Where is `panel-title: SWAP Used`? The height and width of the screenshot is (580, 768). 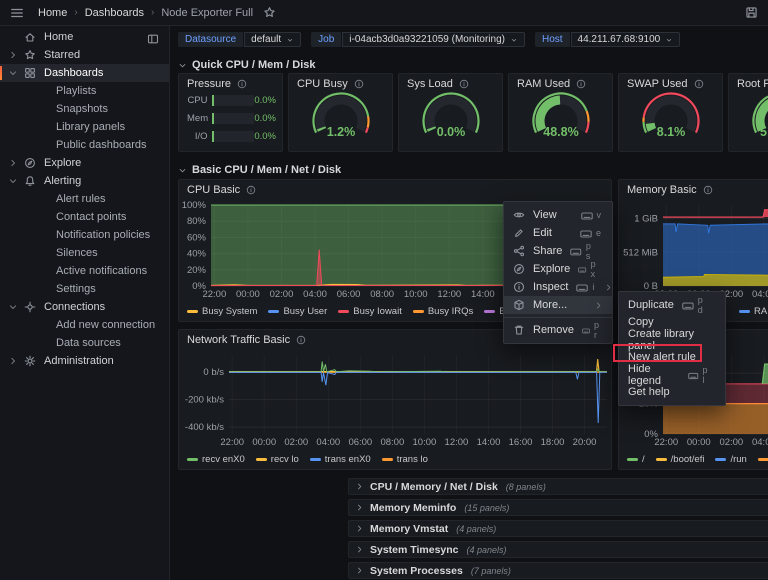 panel-title: SWAP Used is located at coordinates (665, 84).